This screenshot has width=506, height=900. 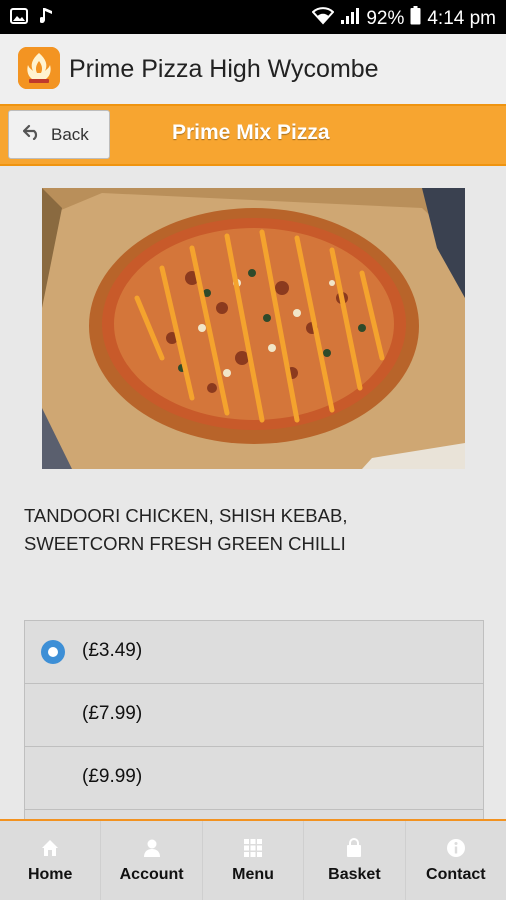 I want to click on nav-menu: Menu, so click(x=253, y=860).